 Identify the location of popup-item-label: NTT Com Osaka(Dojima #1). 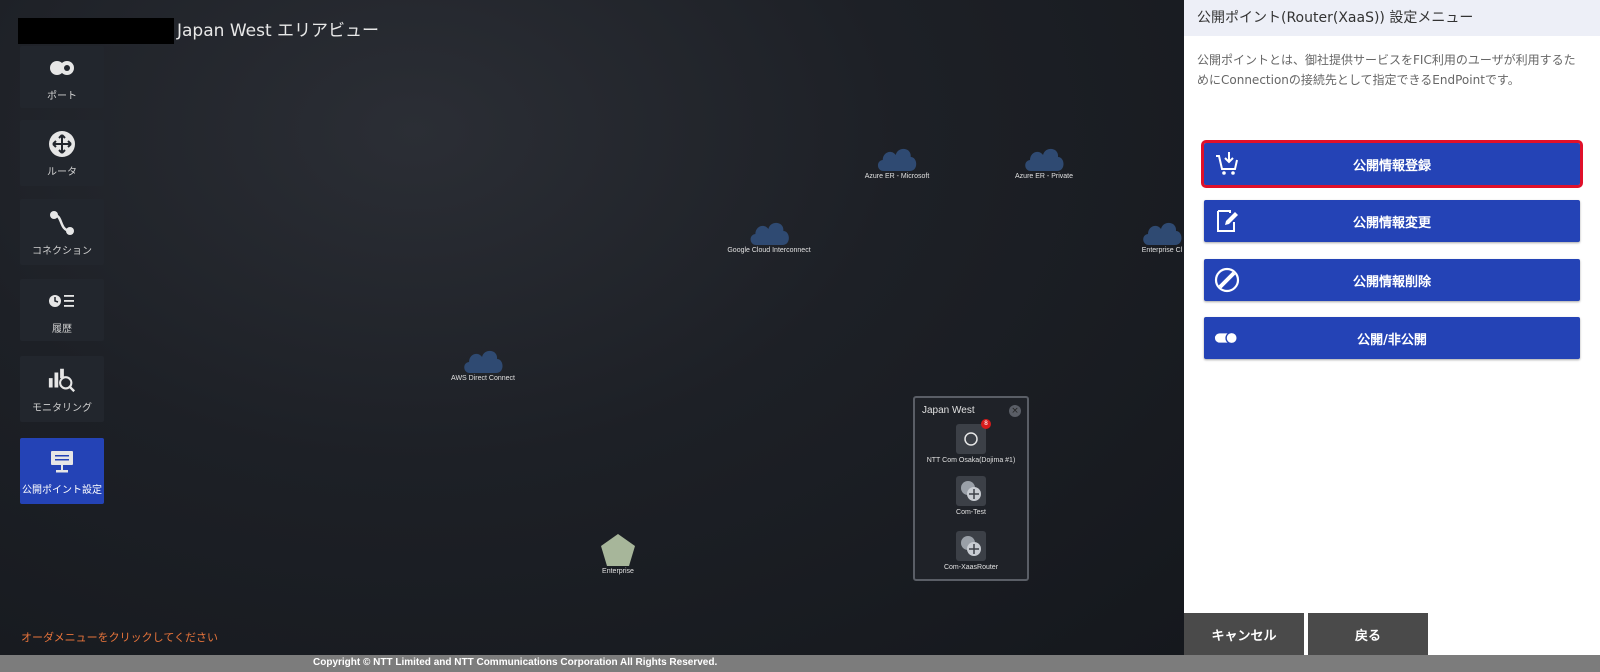
(971, 460).